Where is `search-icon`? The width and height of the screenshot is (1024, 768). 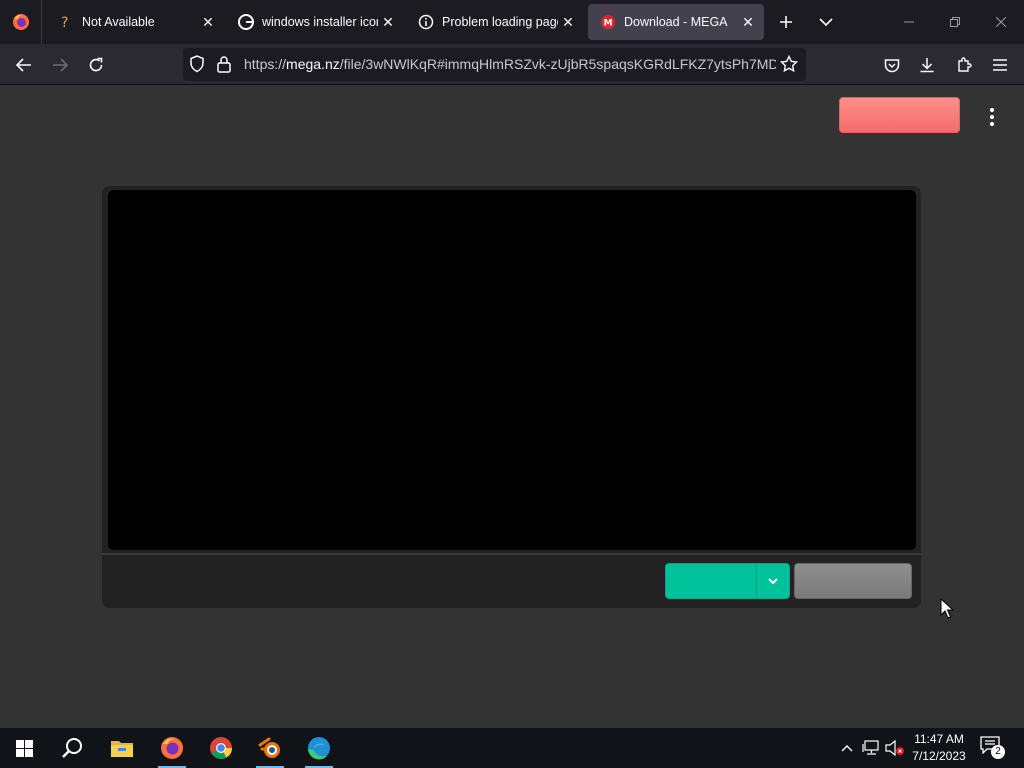 search-icon is located at coordinates (72, 748).